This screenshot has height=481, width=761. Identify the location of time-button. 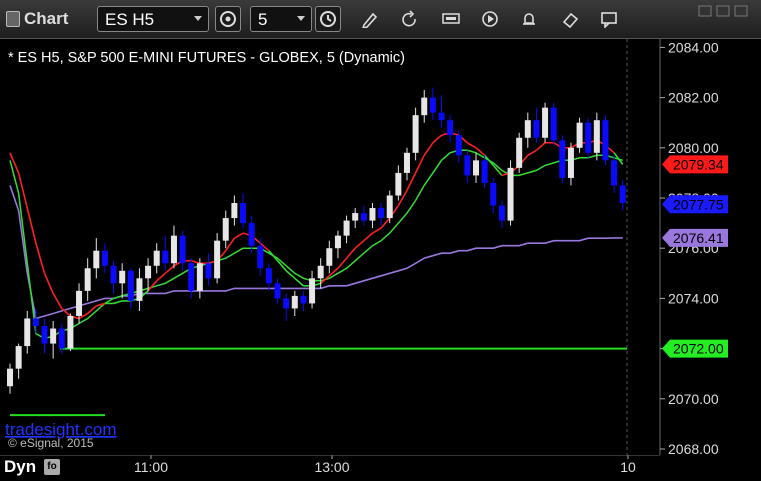
(328, 19).